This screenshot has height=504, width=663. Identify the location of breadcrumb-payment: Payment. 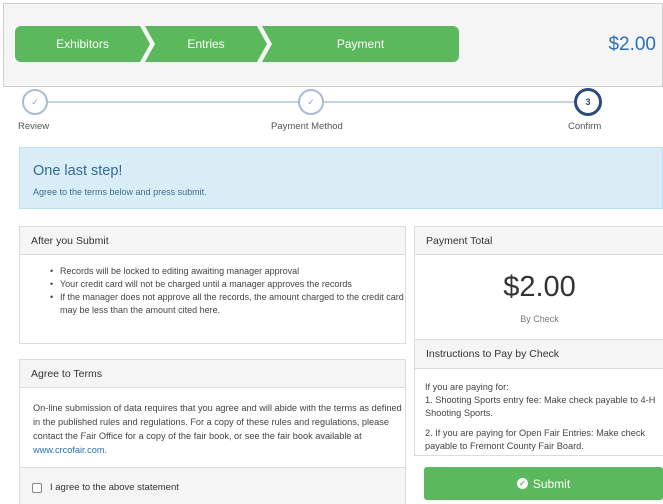
(360, 44).